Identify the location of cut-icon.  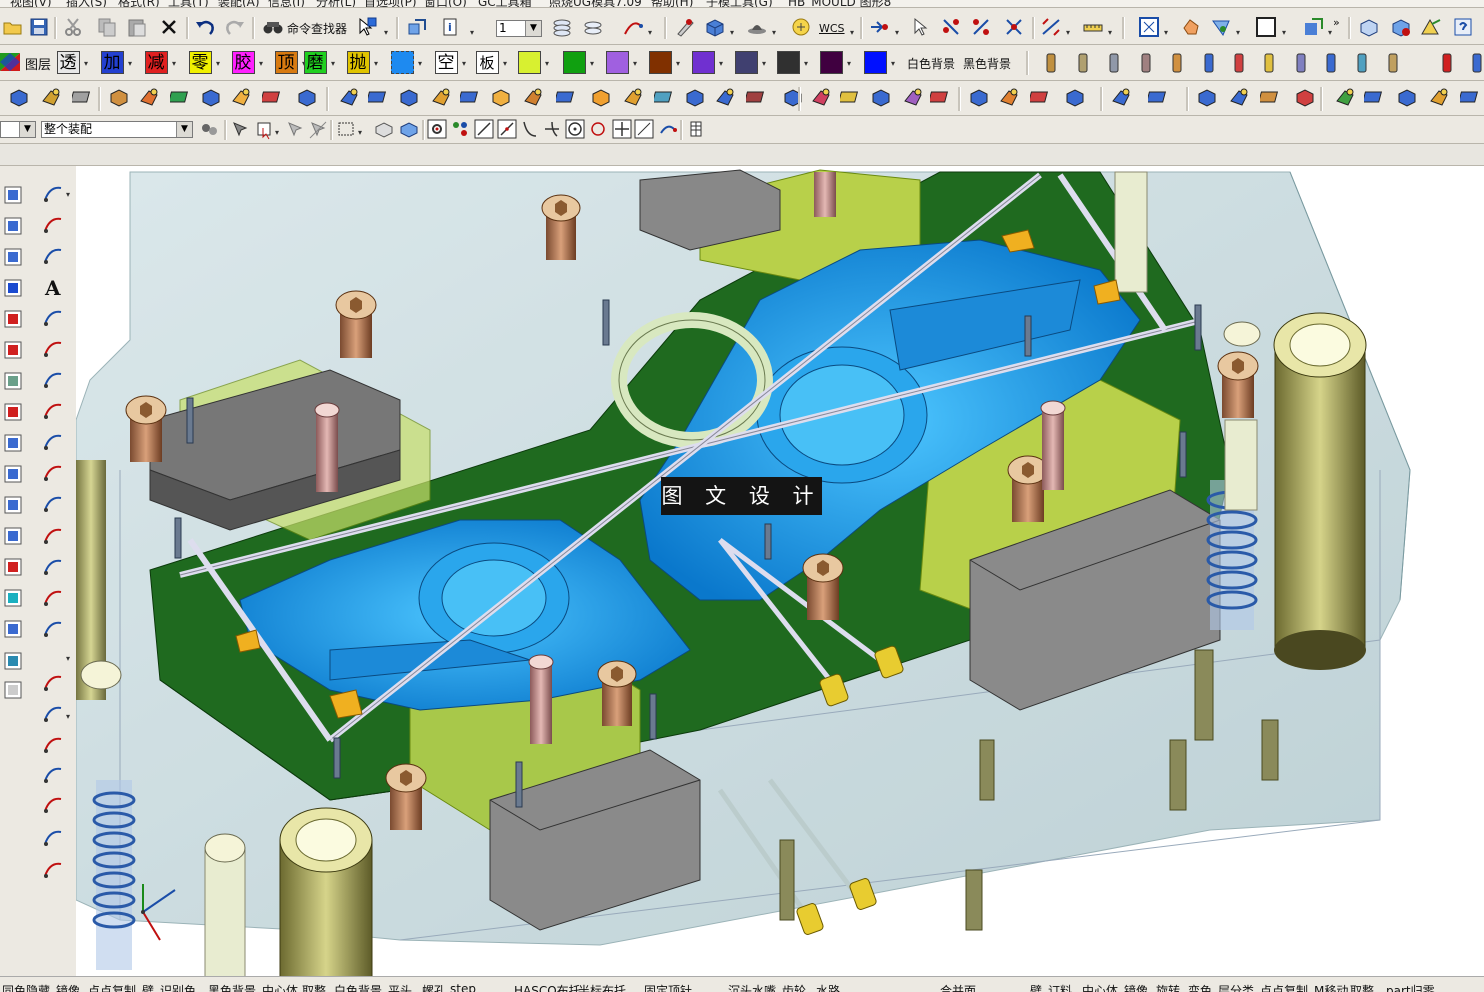
(73, 27).